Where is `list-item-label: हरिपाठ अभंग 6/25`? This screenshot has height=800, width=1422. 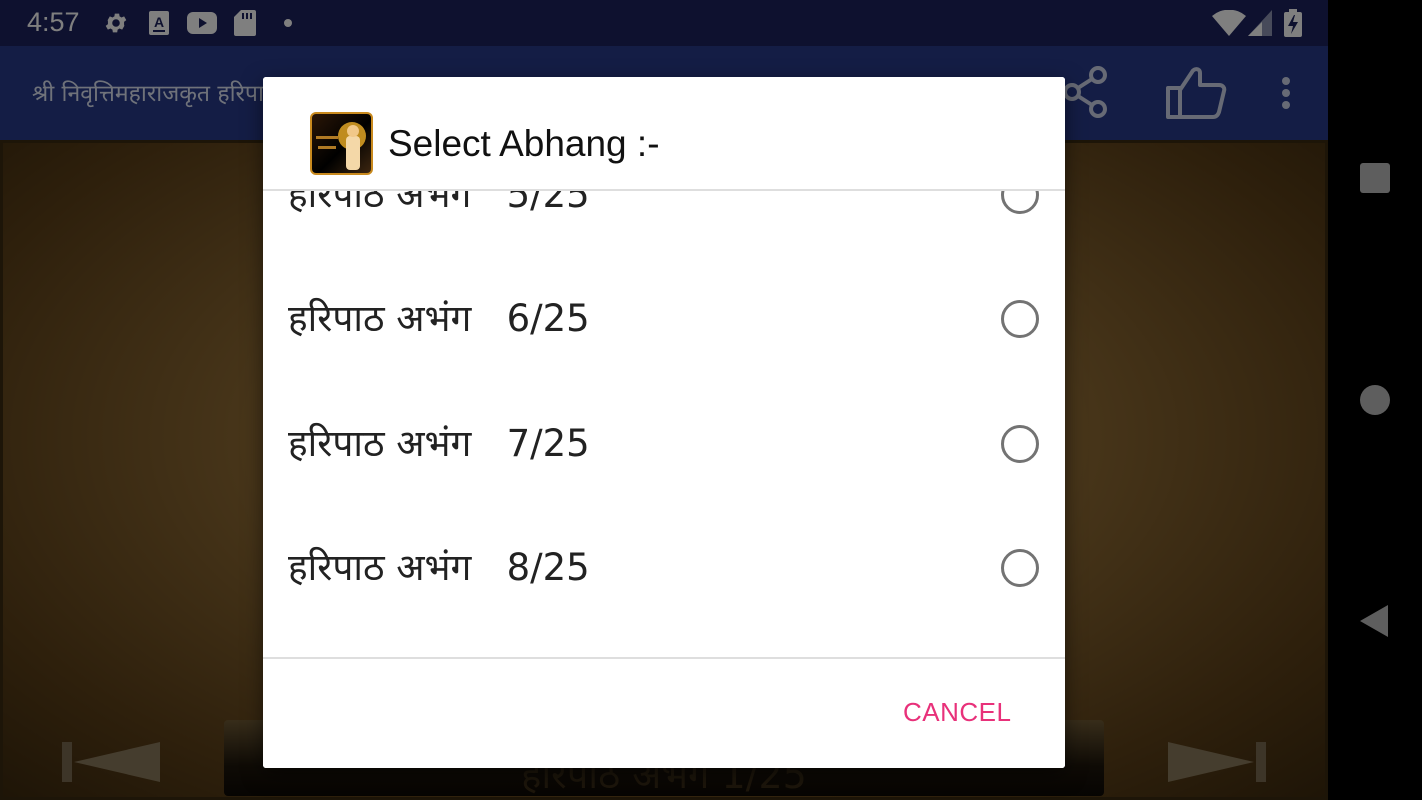 list-item-label: हरिपाठ अभंग 6/25 is located at coordinates (439, 318).